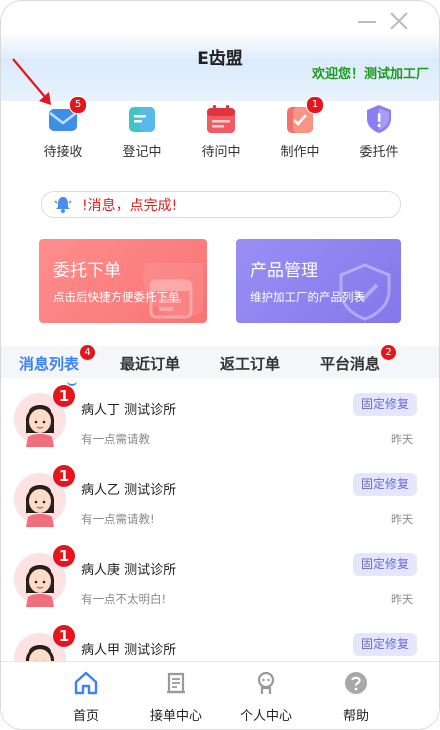  What do you see at coordinates (129, 650) in the screenshot?
I see `patient-clinic-name: 病人甲 测试诊所` at bounding box center [129, 650].